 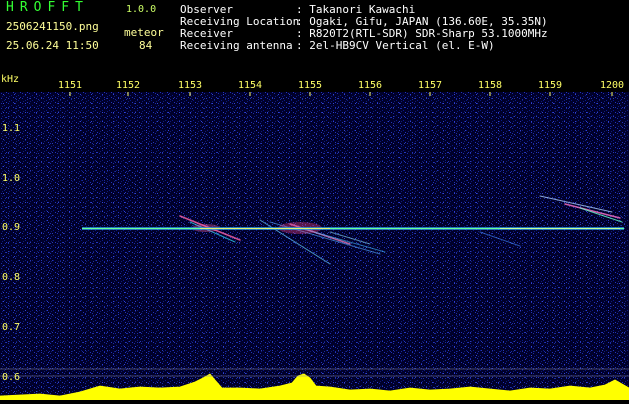 I want to click on app-version: 1.0.0, so click(x=141, y=9).